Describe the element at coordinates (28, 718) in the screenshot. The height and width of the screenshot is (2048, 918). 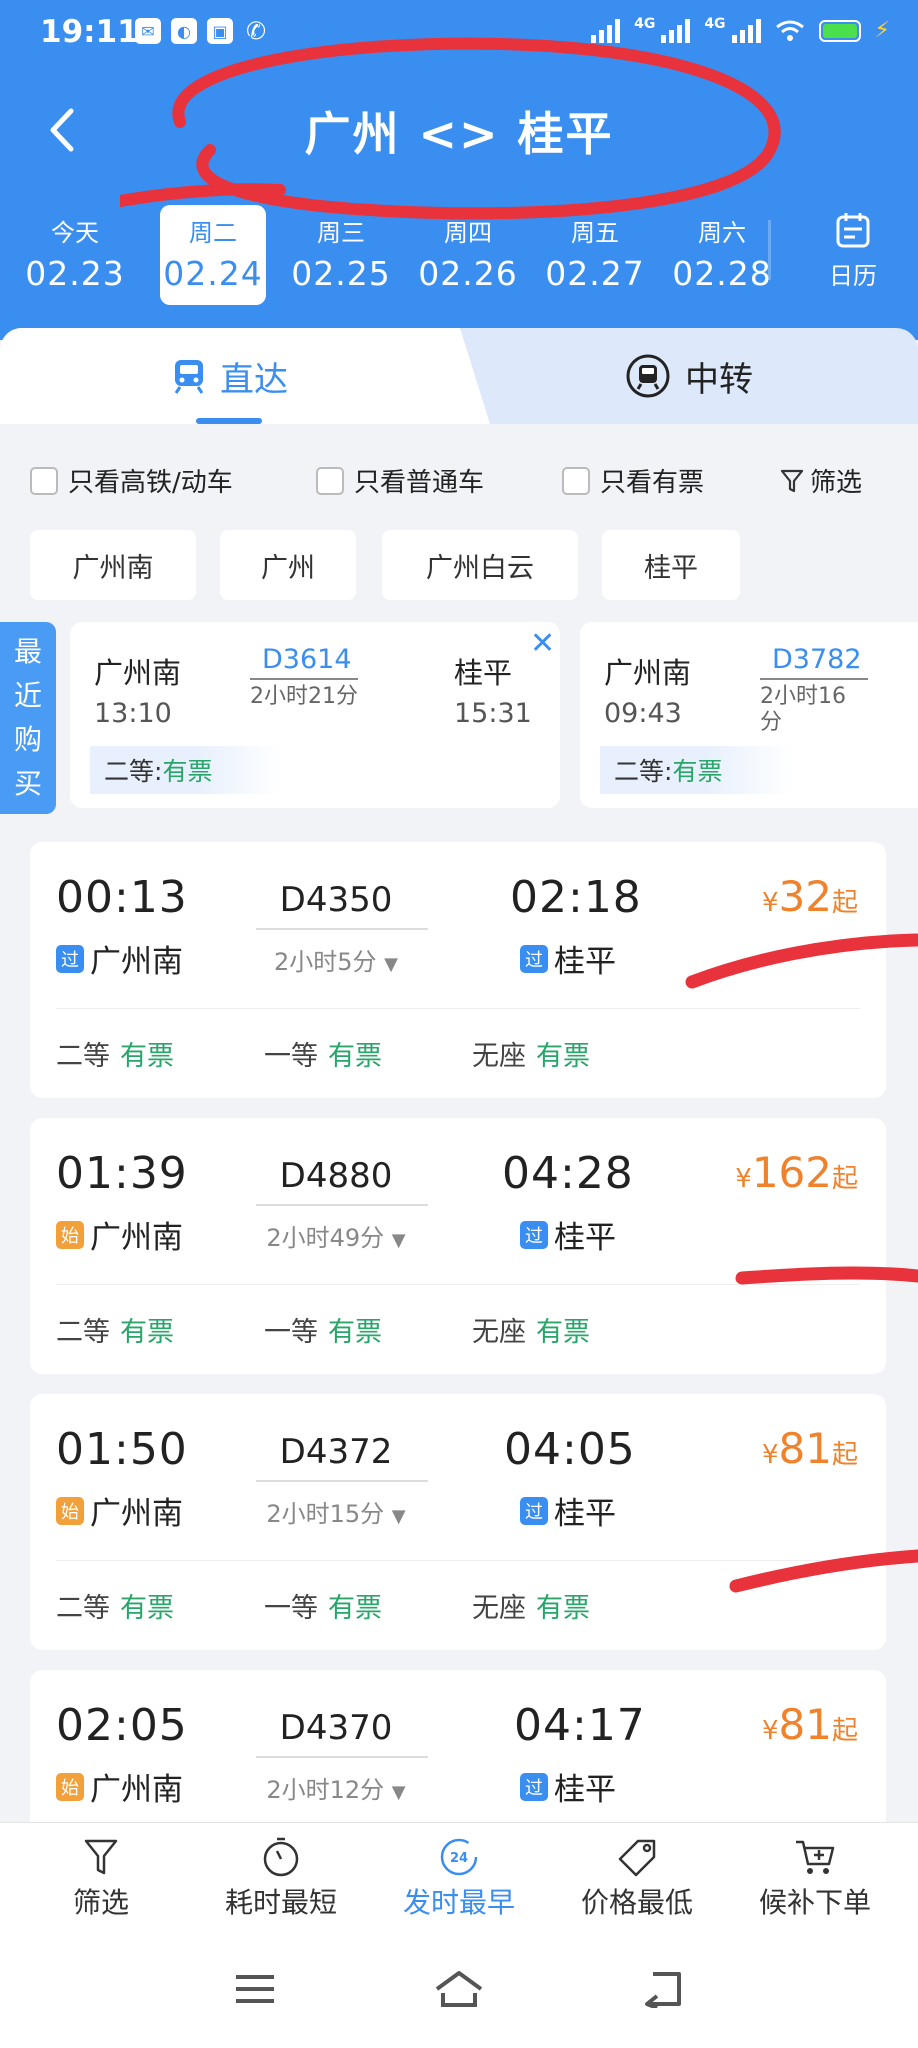
I see `recent-purchases-tab: 最 近 购 买` at that location.